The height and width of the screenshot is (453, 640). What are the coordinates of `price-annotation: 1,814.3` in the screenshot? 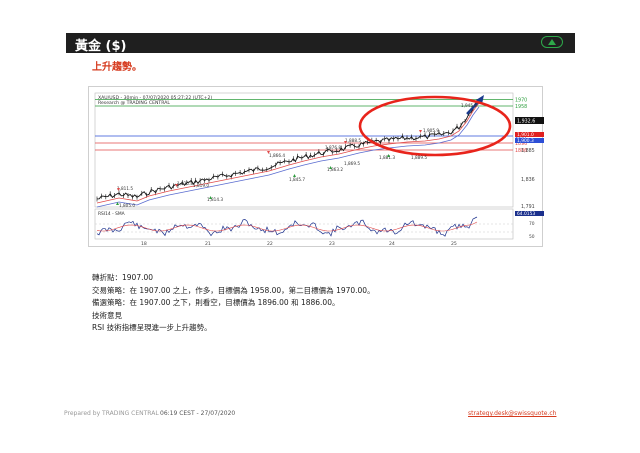 It's located at (215, 199).